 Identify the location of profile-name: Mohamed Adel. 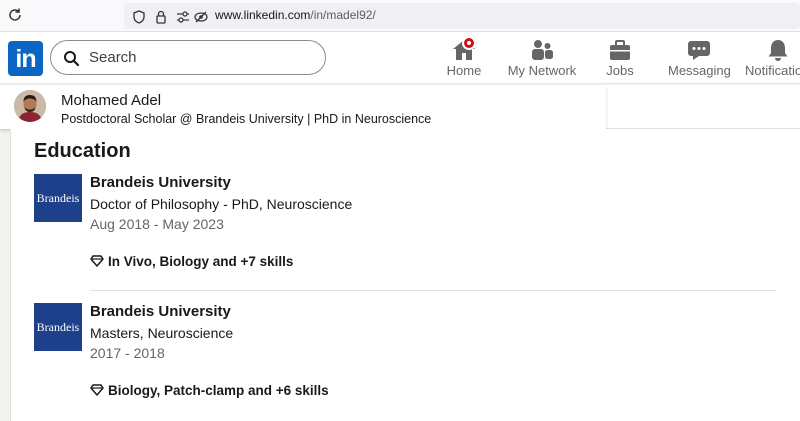
(111, 100).